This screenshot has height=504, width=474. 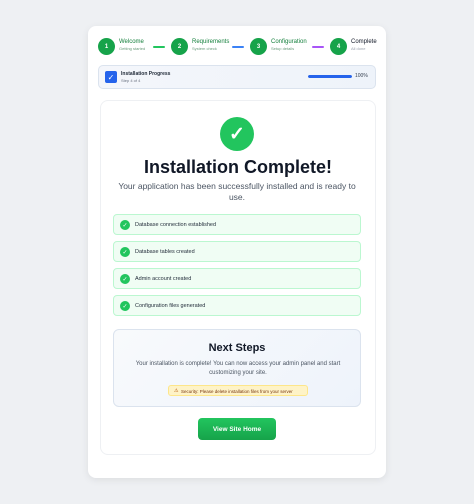 What do you see at coordinates (165, 252) in the screenshot?
I see `checklist-label: Database tables created` at bounding box center [165, 252].